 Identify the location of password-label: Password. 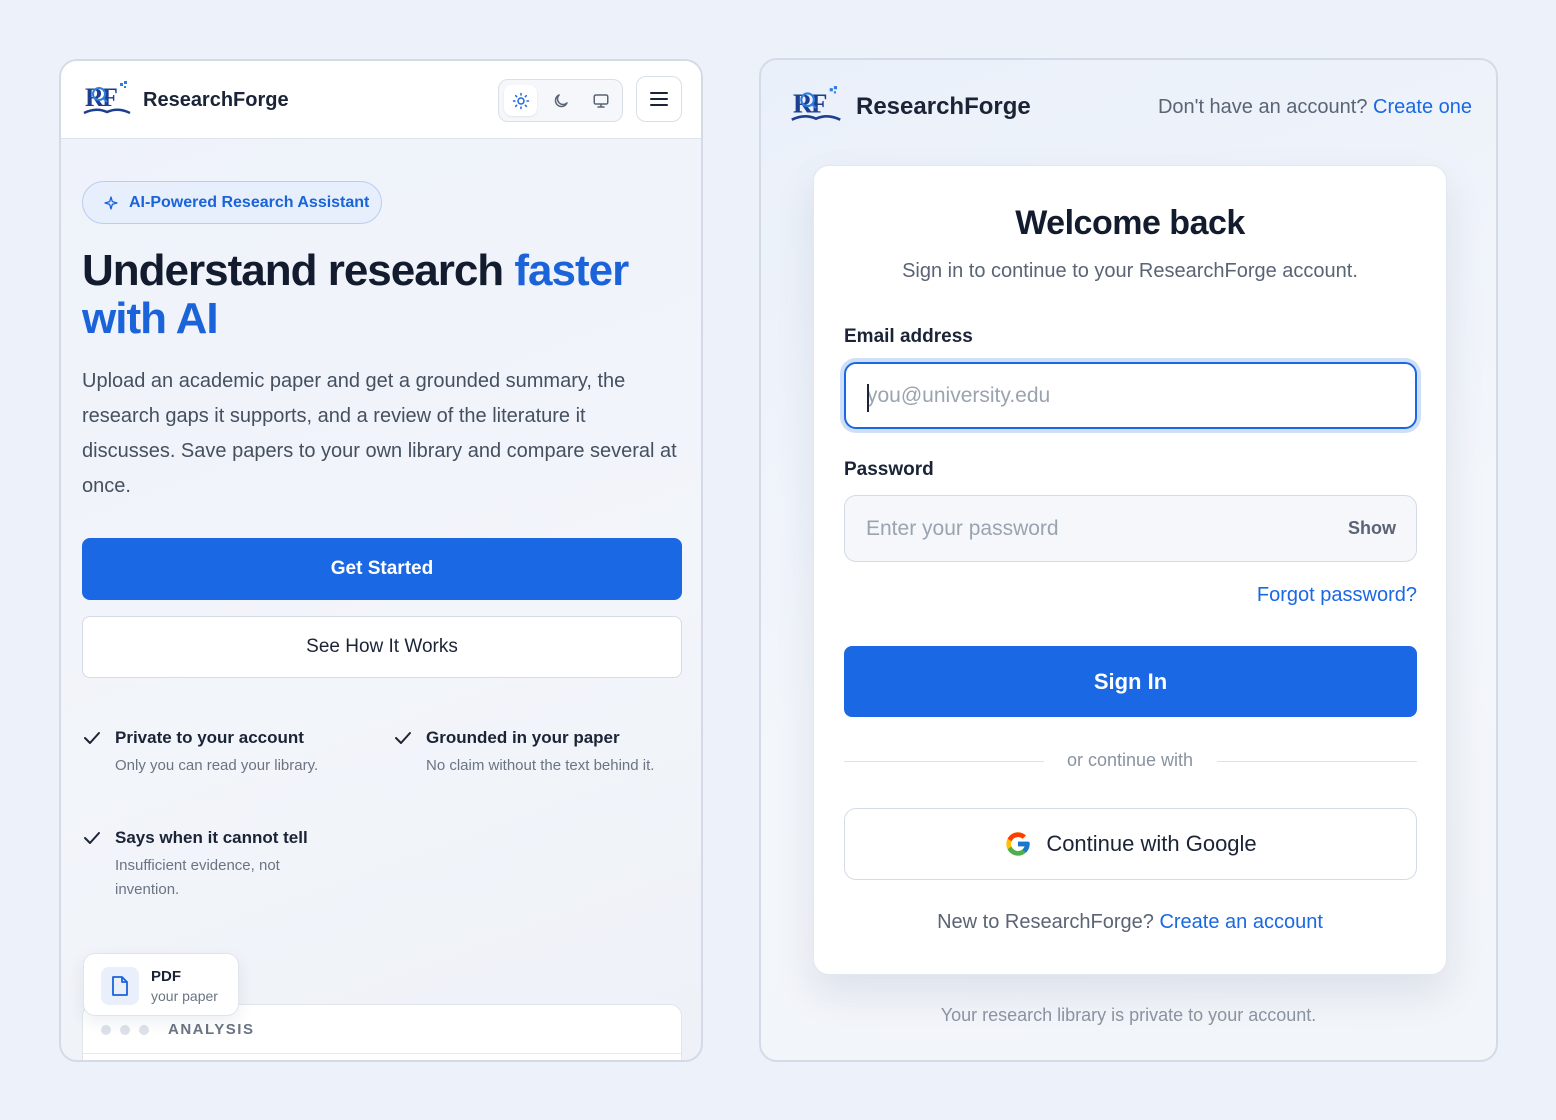
(889, 469).